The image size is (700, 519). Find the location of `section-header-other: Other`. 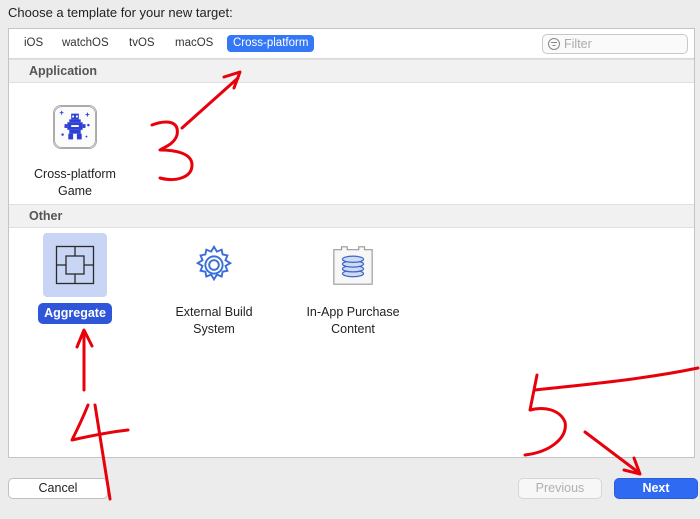

section-header-other: Other is located at coordinates (351, 216).